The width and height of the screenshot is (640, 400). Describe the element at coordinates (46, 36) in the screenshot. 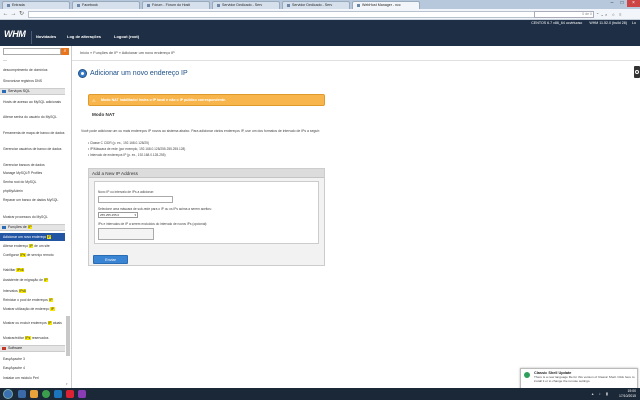

I see `nav-novidades: Novidades` at that location.